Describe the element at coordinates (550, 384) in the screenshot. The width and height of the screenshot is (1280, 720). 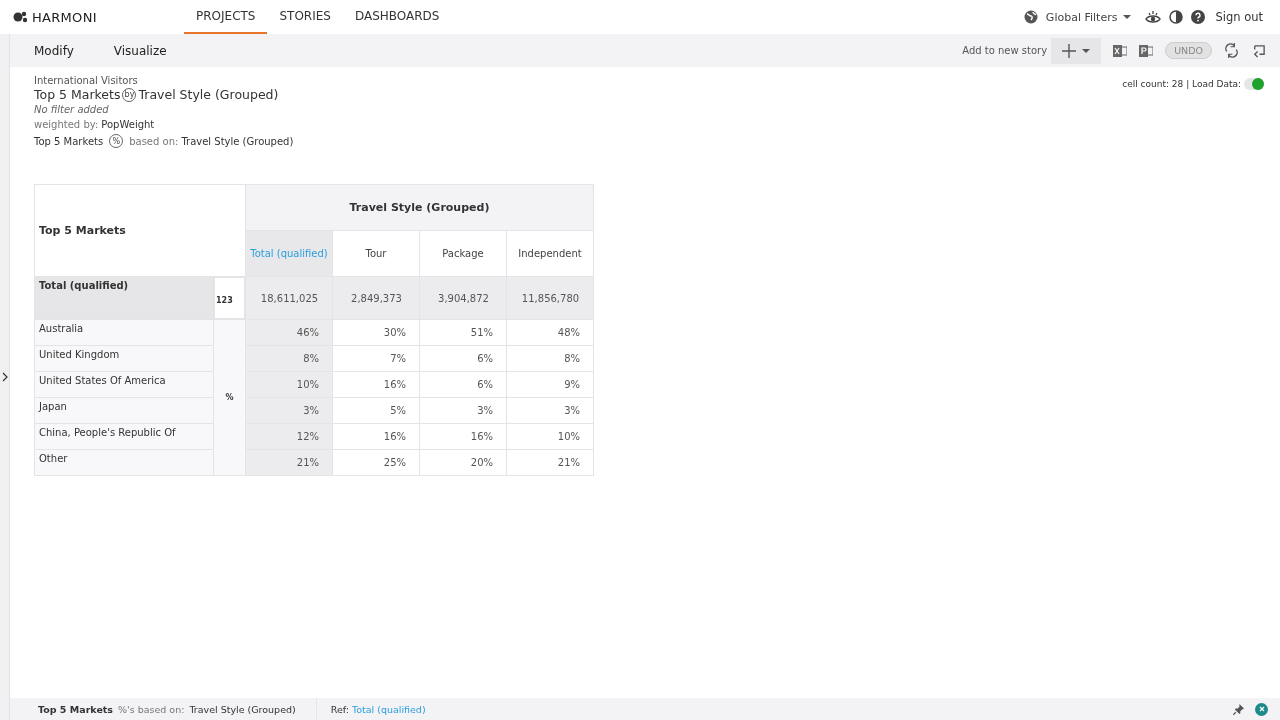
I see `table-cell: 9%` at that location.